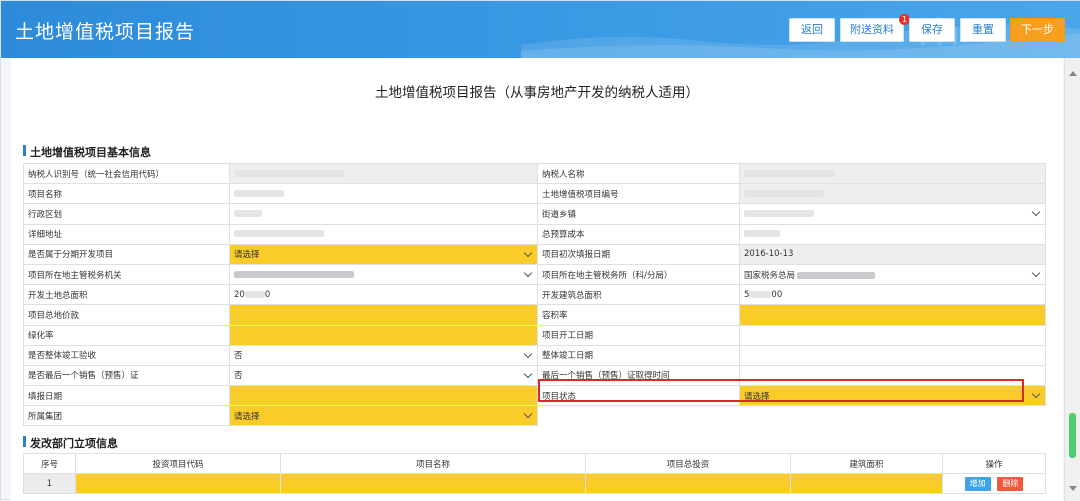 The image size is (1080, 501). I want to click on fill-date-field, so click(383, 396).